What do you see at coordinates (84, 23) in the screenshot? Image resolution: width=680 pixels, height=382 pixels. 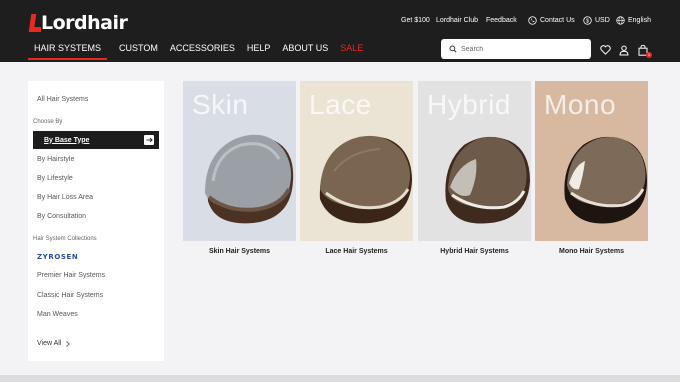 I see `logo-text: Lordhair` at bounding box center [84, 23].